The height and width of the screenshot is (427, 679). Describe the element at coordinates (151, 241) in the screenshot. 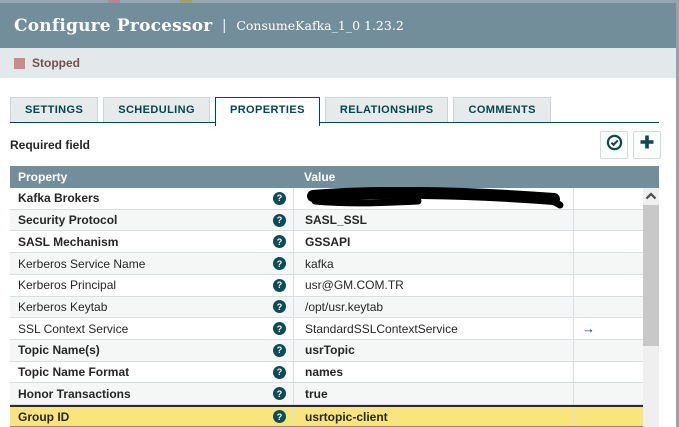

I see `property-name-cell: SASL Mechanism?` at that location.